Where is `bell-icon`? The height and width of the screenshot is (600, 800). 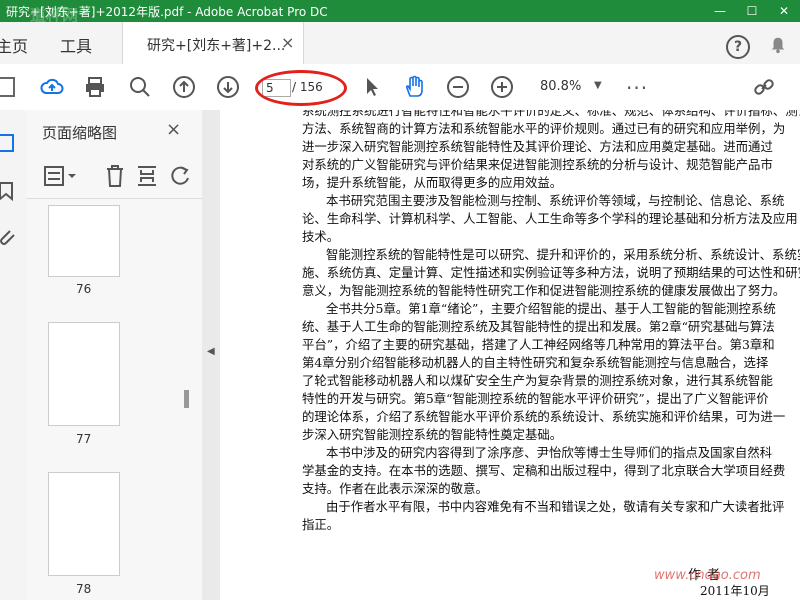
bell-icon is located at coordinates (778, 45).